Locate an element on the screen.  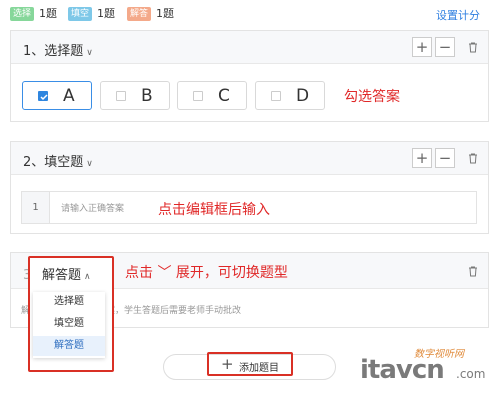
type-option-fill: 填空题 is located at coordinates (69, 324).